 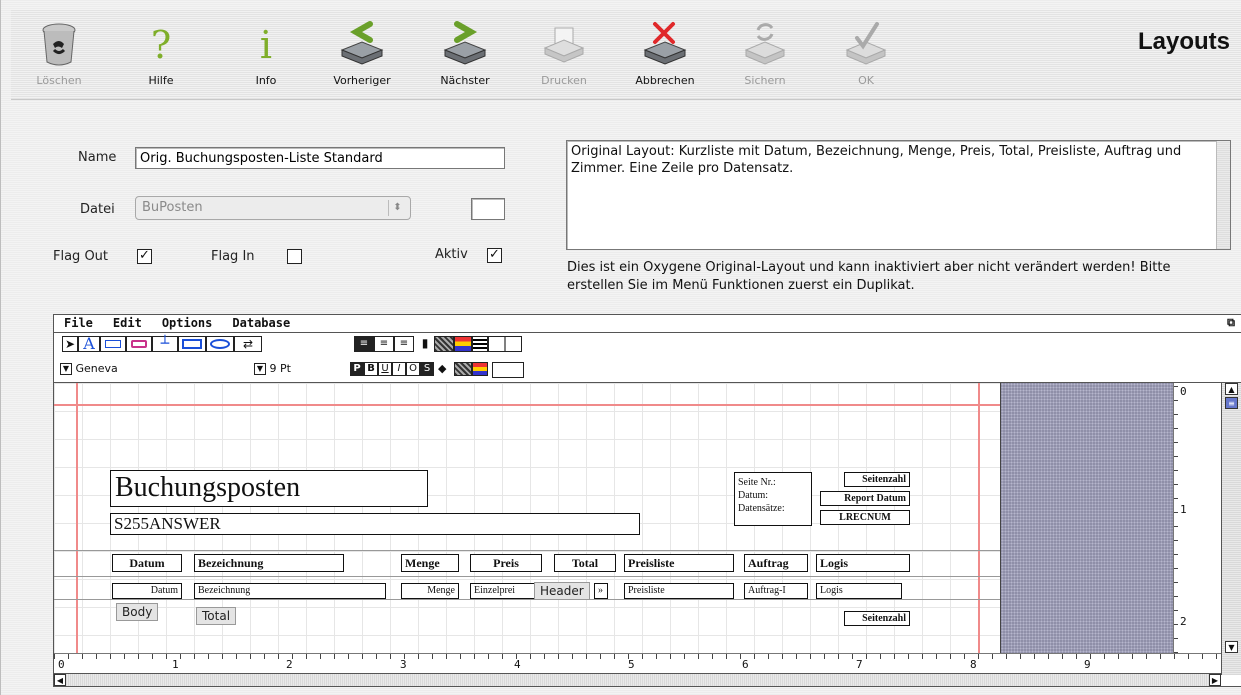 What do you see at coordinates (155, 370) in the screenshot?
I see `font-name-popup: ▼ Geneva` at bounding box center [155, 370].